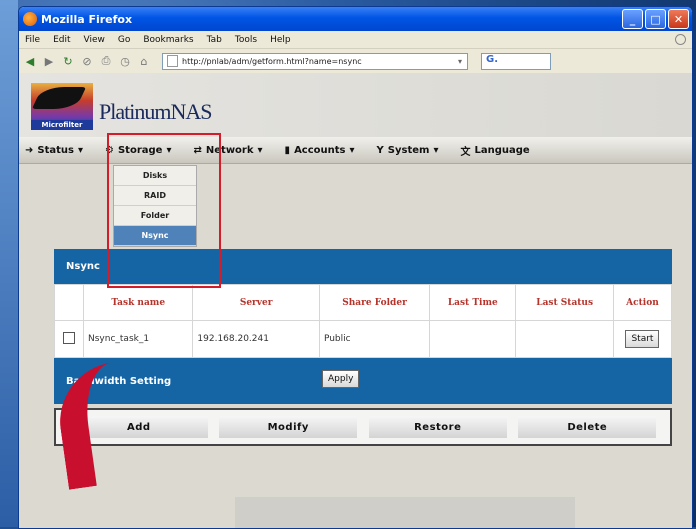  I want to click on window-title: Mozilla Firefox, so click(87, 19).